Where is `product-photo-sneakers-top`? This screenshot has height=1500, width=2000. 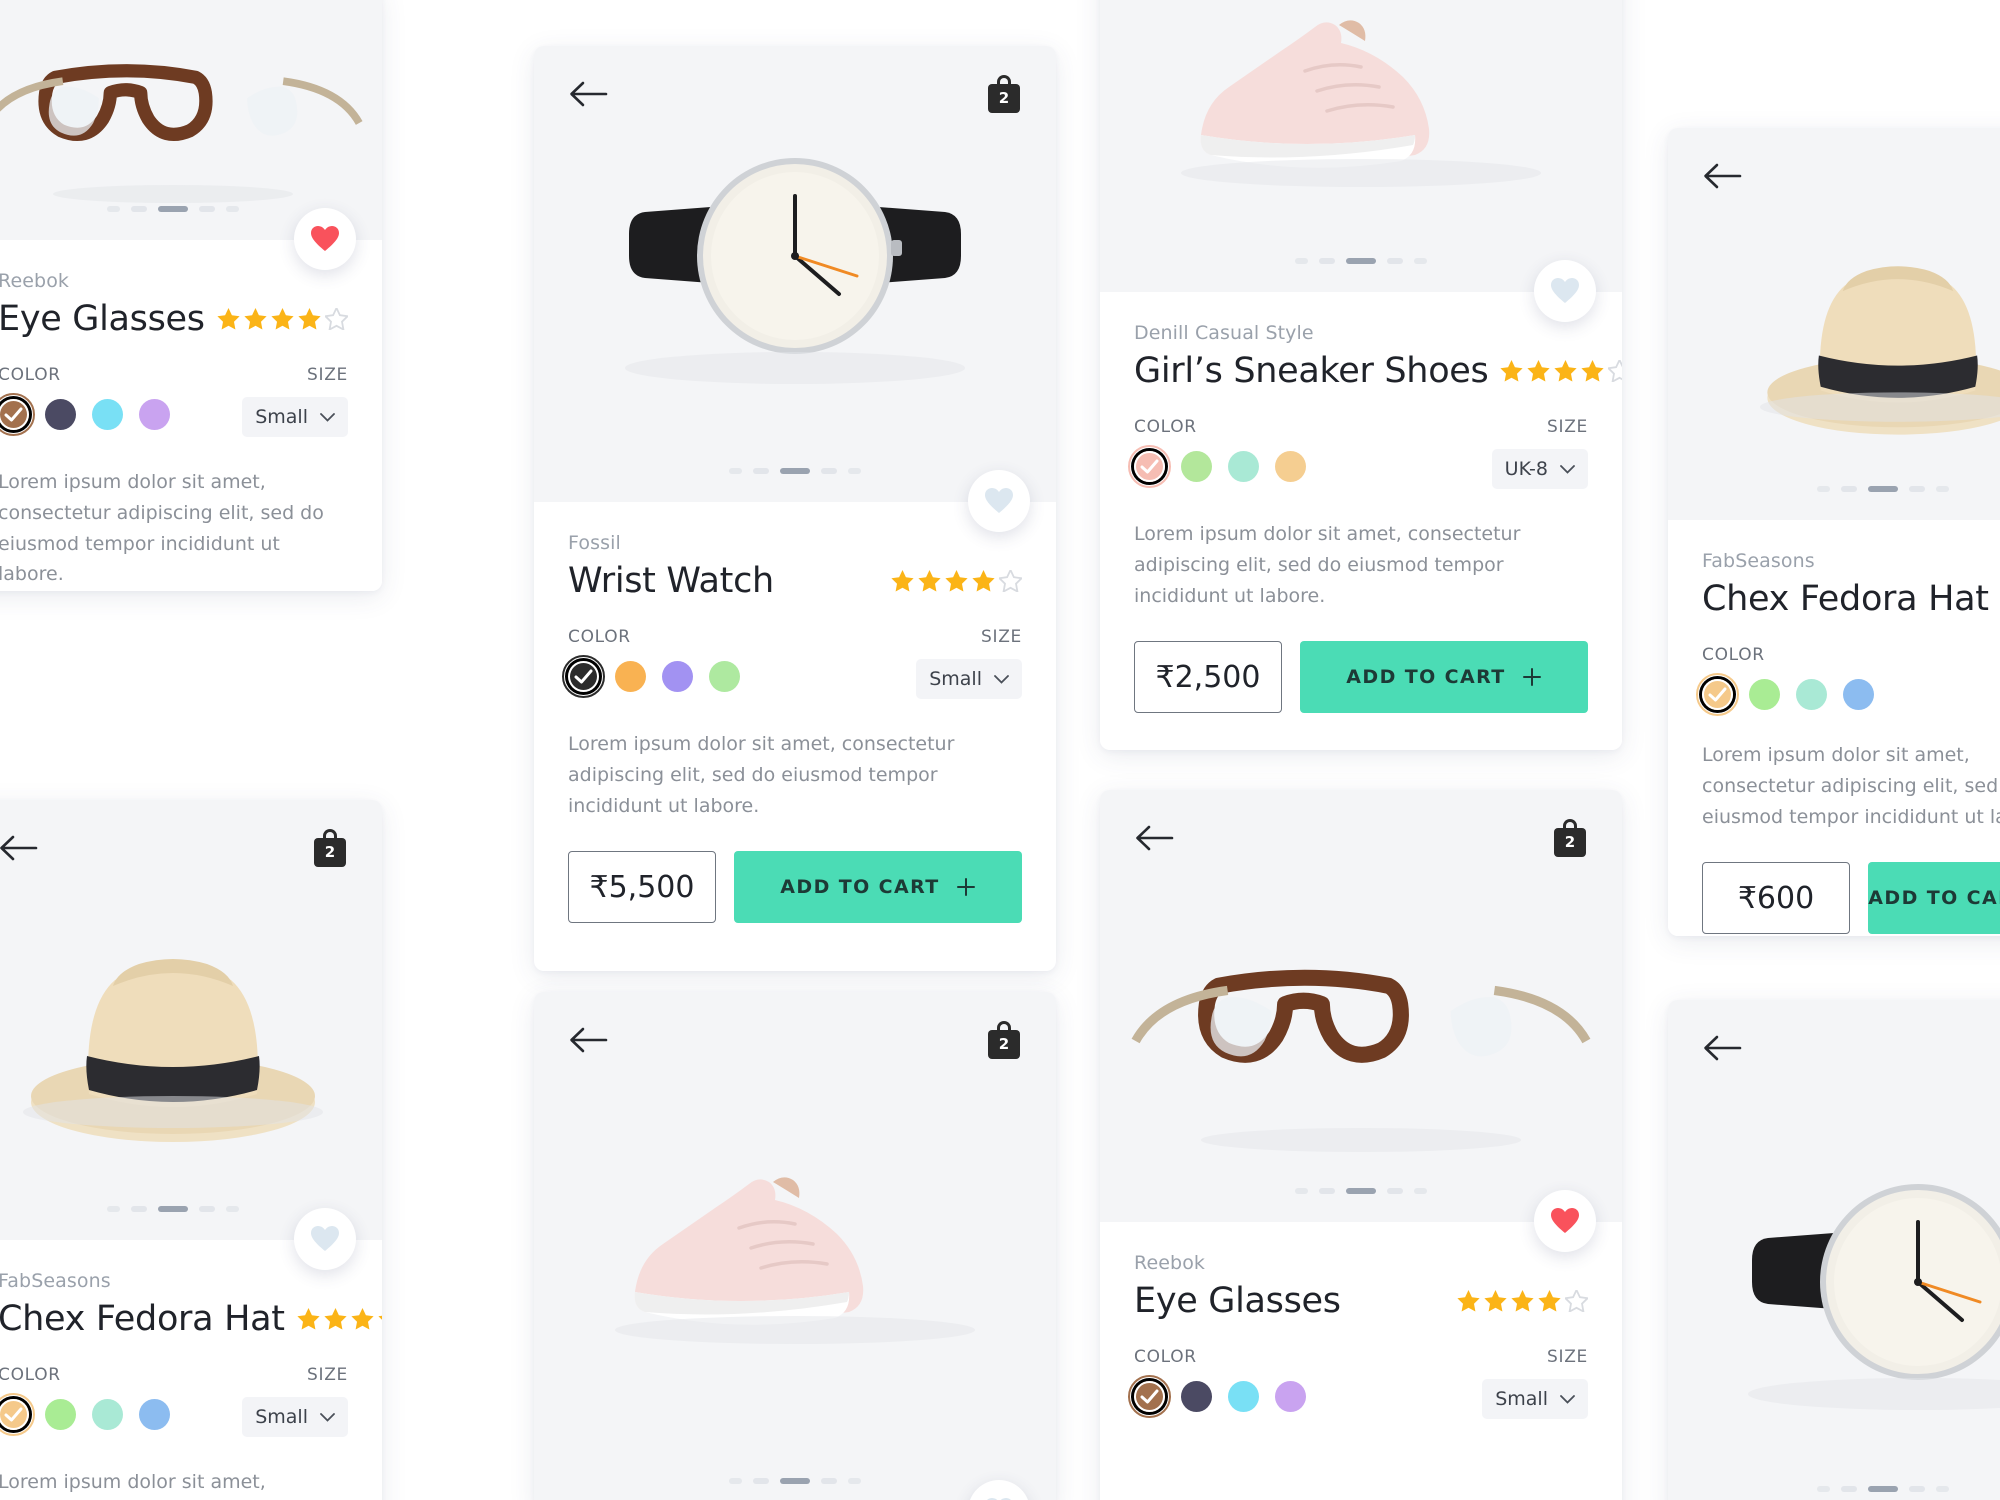 product-photo-sneakers-top is located at coordinates (1361, 146).